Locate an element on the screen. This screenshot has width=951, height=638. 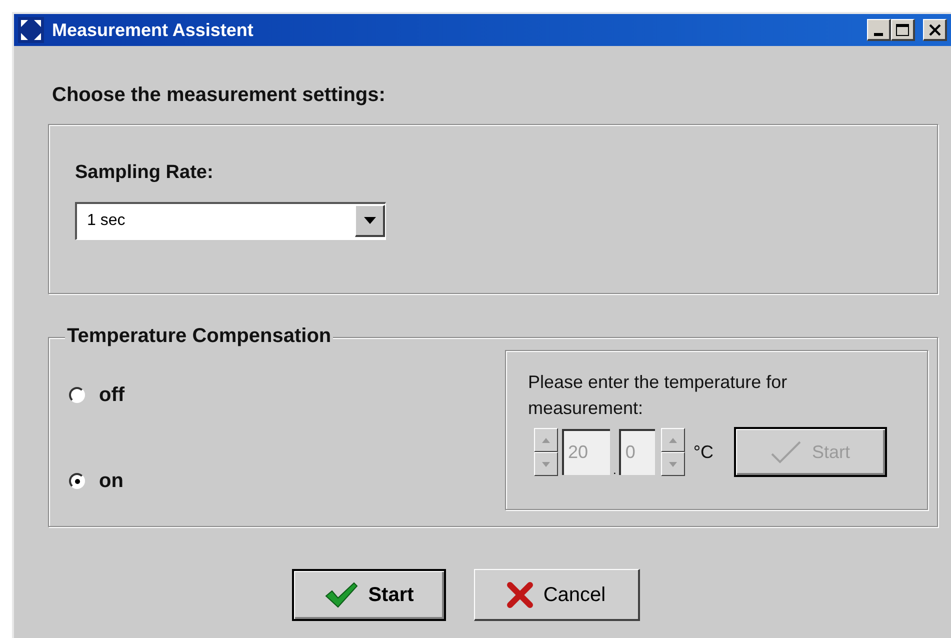
heading: Choose the measurement settings: is located at coordinates (219, 95).